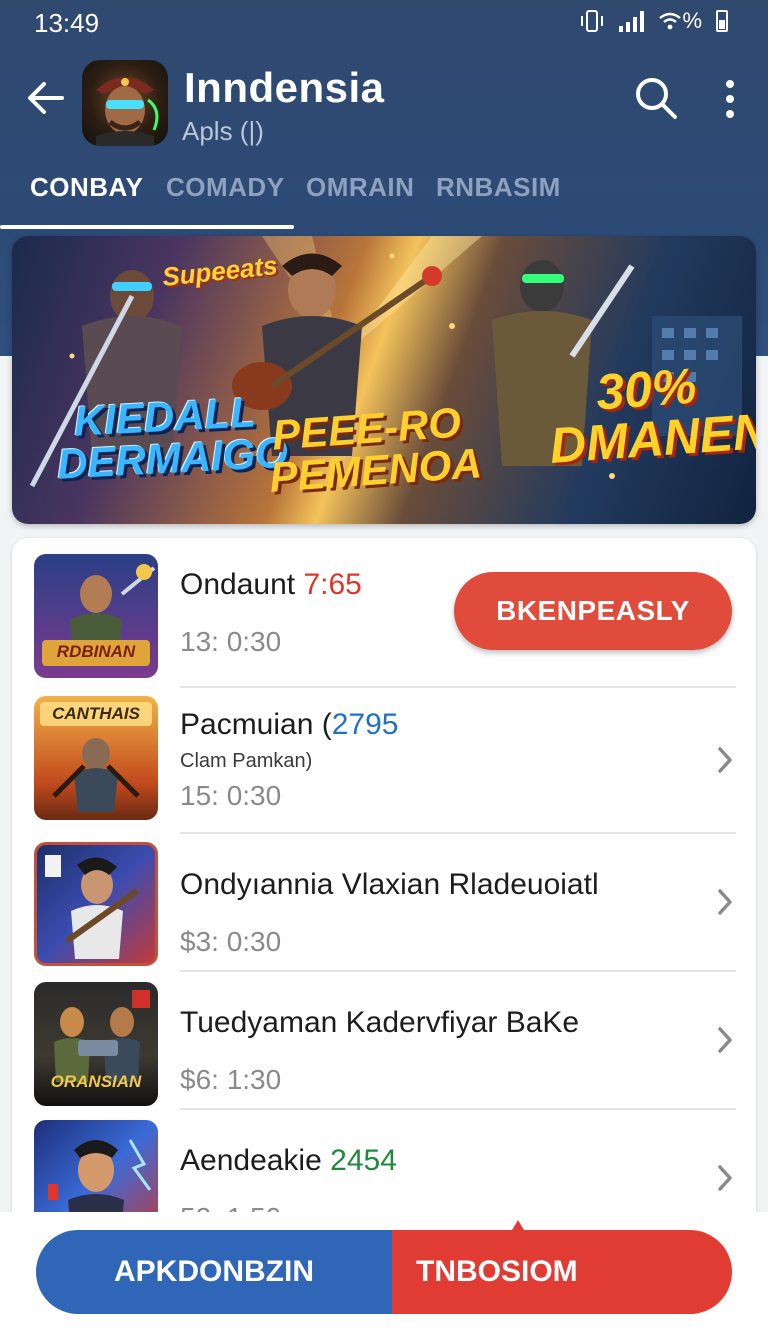 The width and height of the screenshot is (768, 1344). What do you see at coordinates (692, 20) in the screenshot?
I see `wifi-percent: %` at bounding box center [692, 20].